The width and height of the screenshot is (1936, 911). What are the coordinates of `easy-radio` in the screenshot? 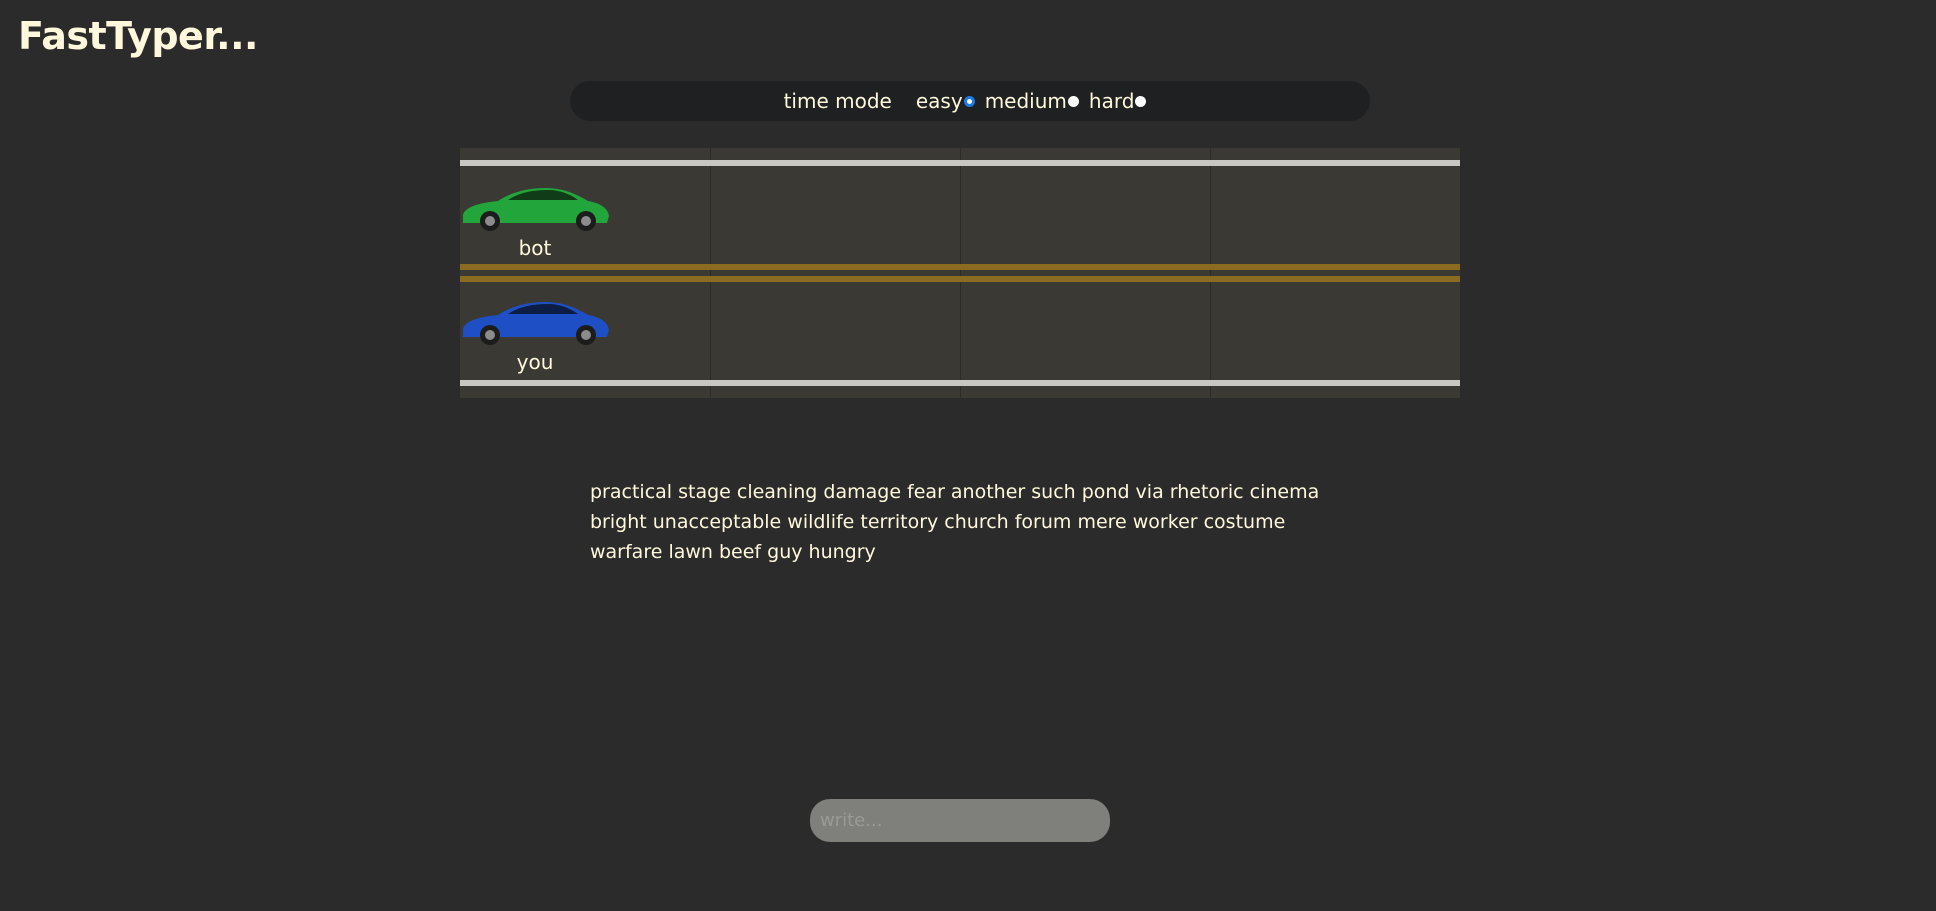 It's located at (969, 101).